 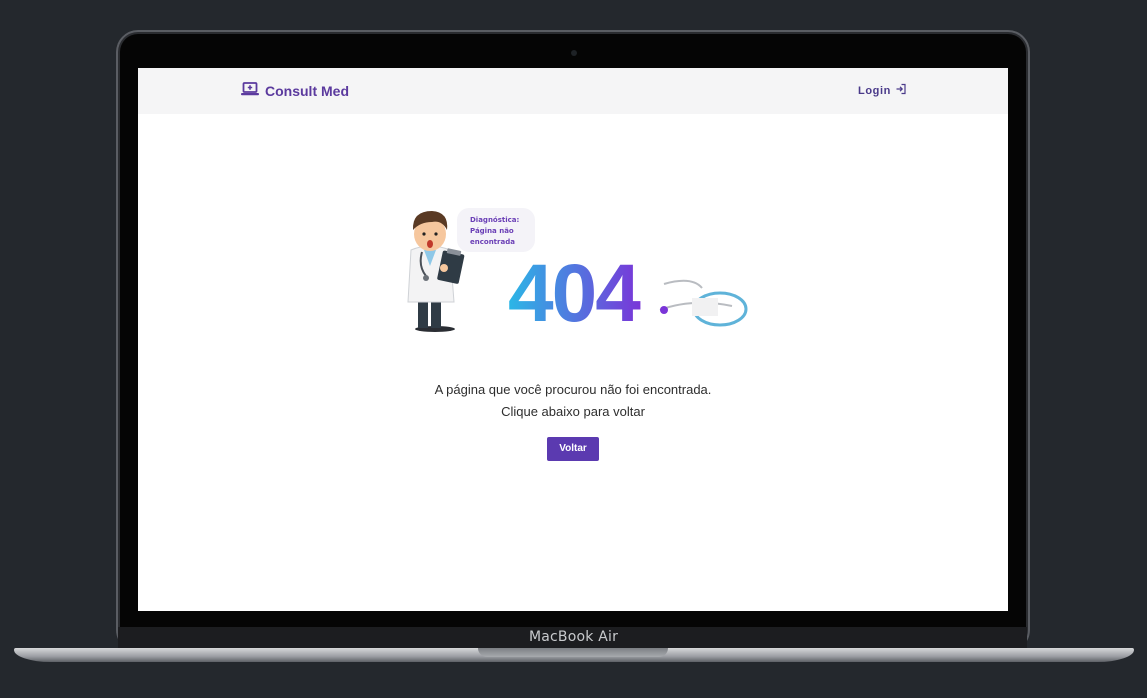 I want to click on device-label: MacBook Air, so click(x=573, y=637).